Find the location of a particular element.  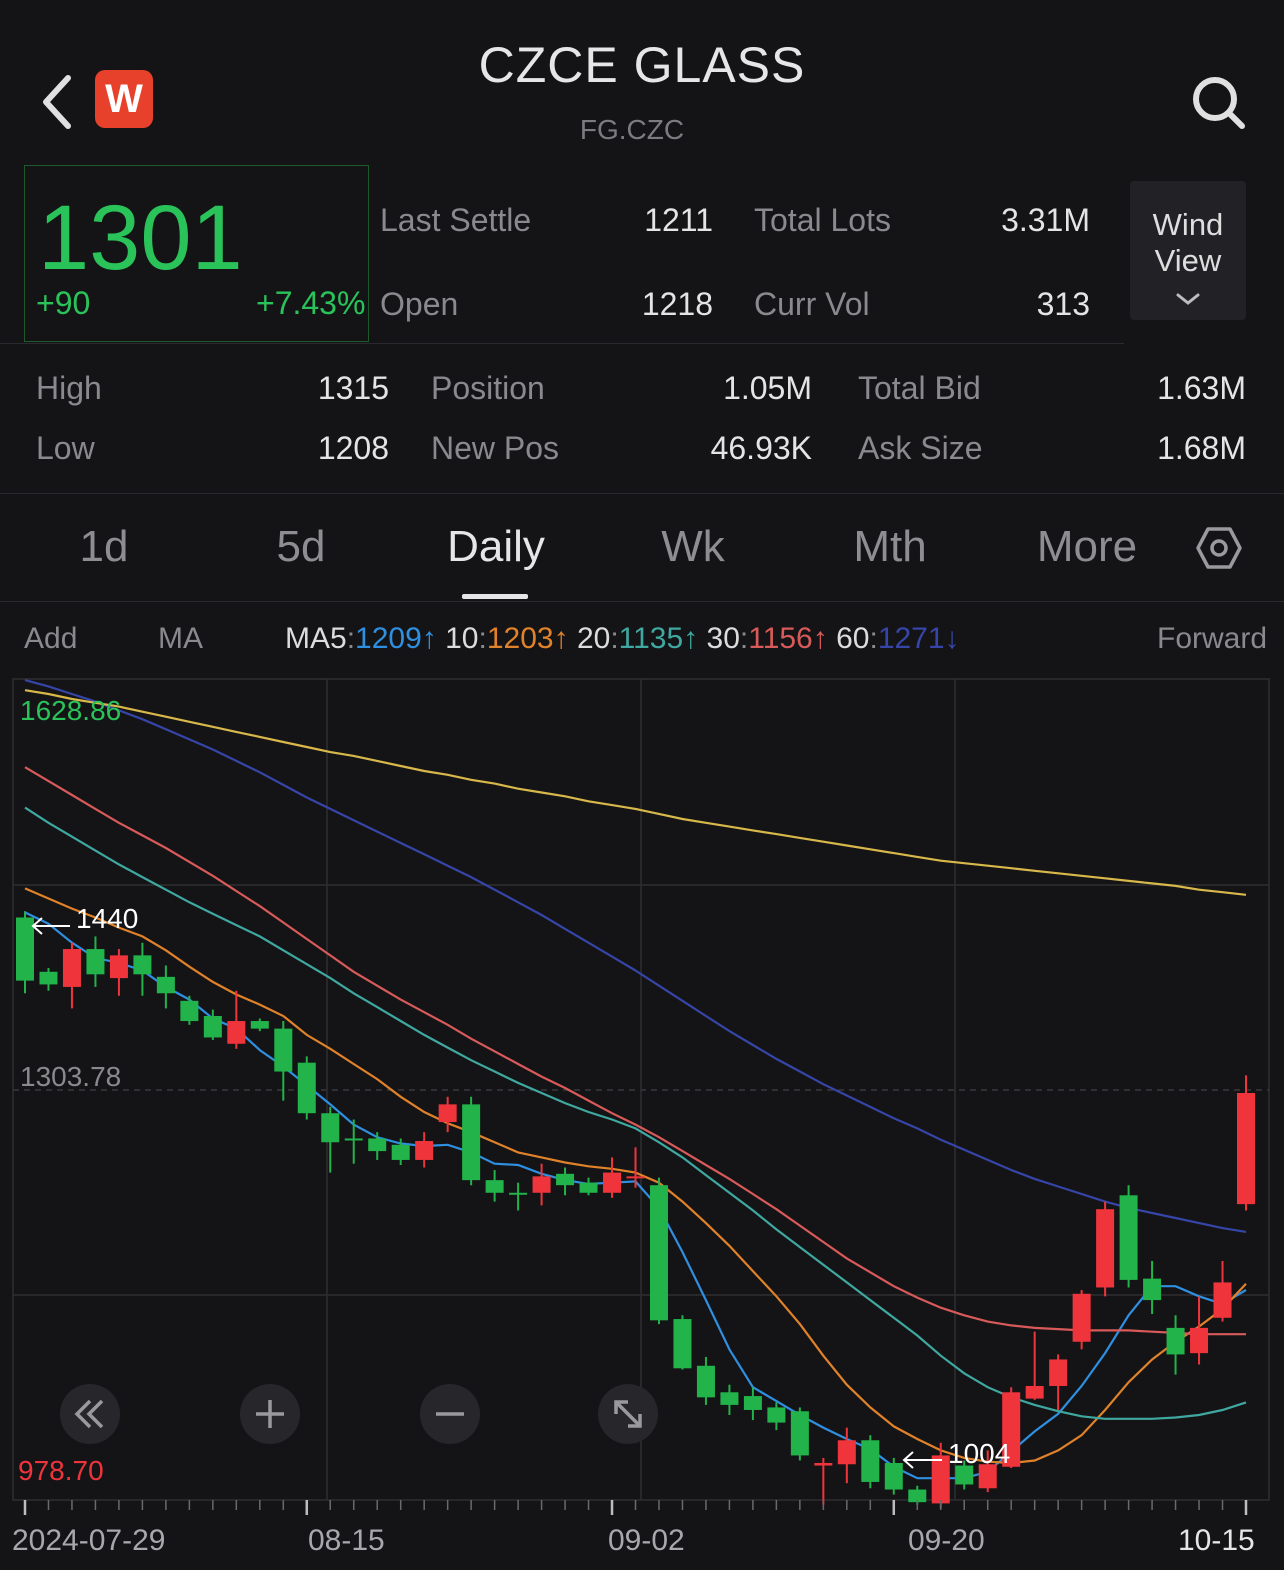

settings-icon is located at coordinates (1219, 548).